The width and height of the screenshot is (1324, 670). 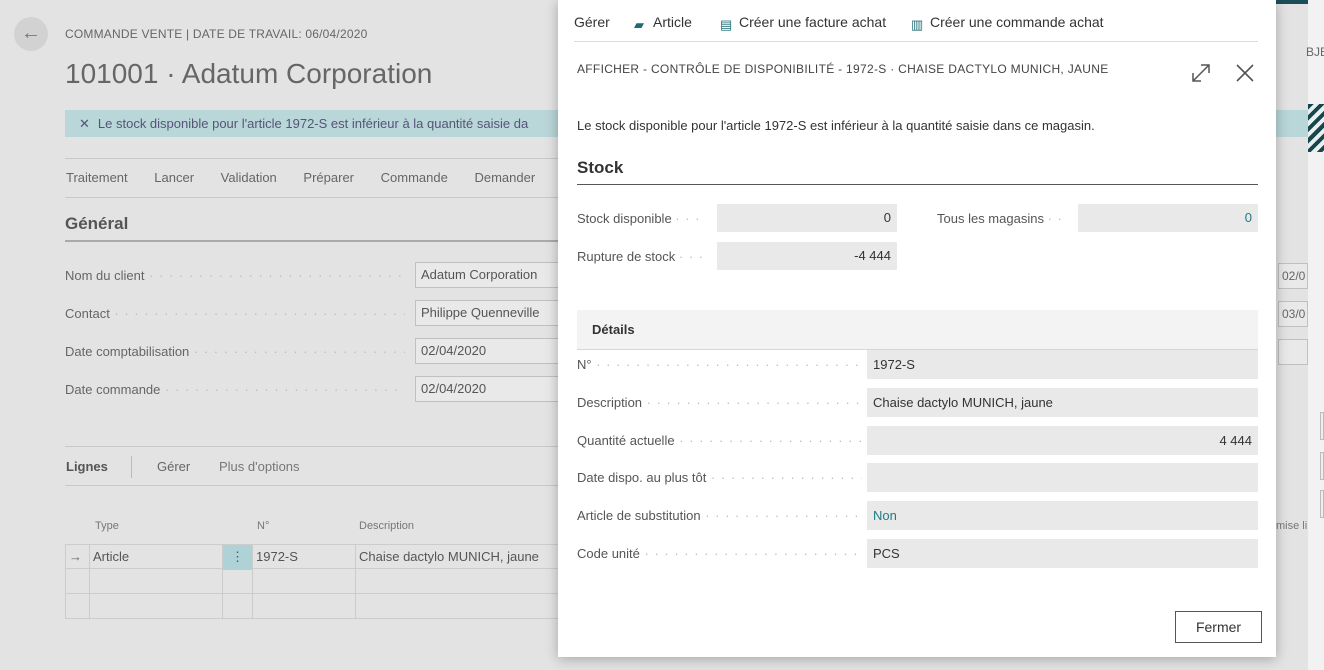 I want to click on dialog-action-manage: Gérer, so click(x=592, y=22).